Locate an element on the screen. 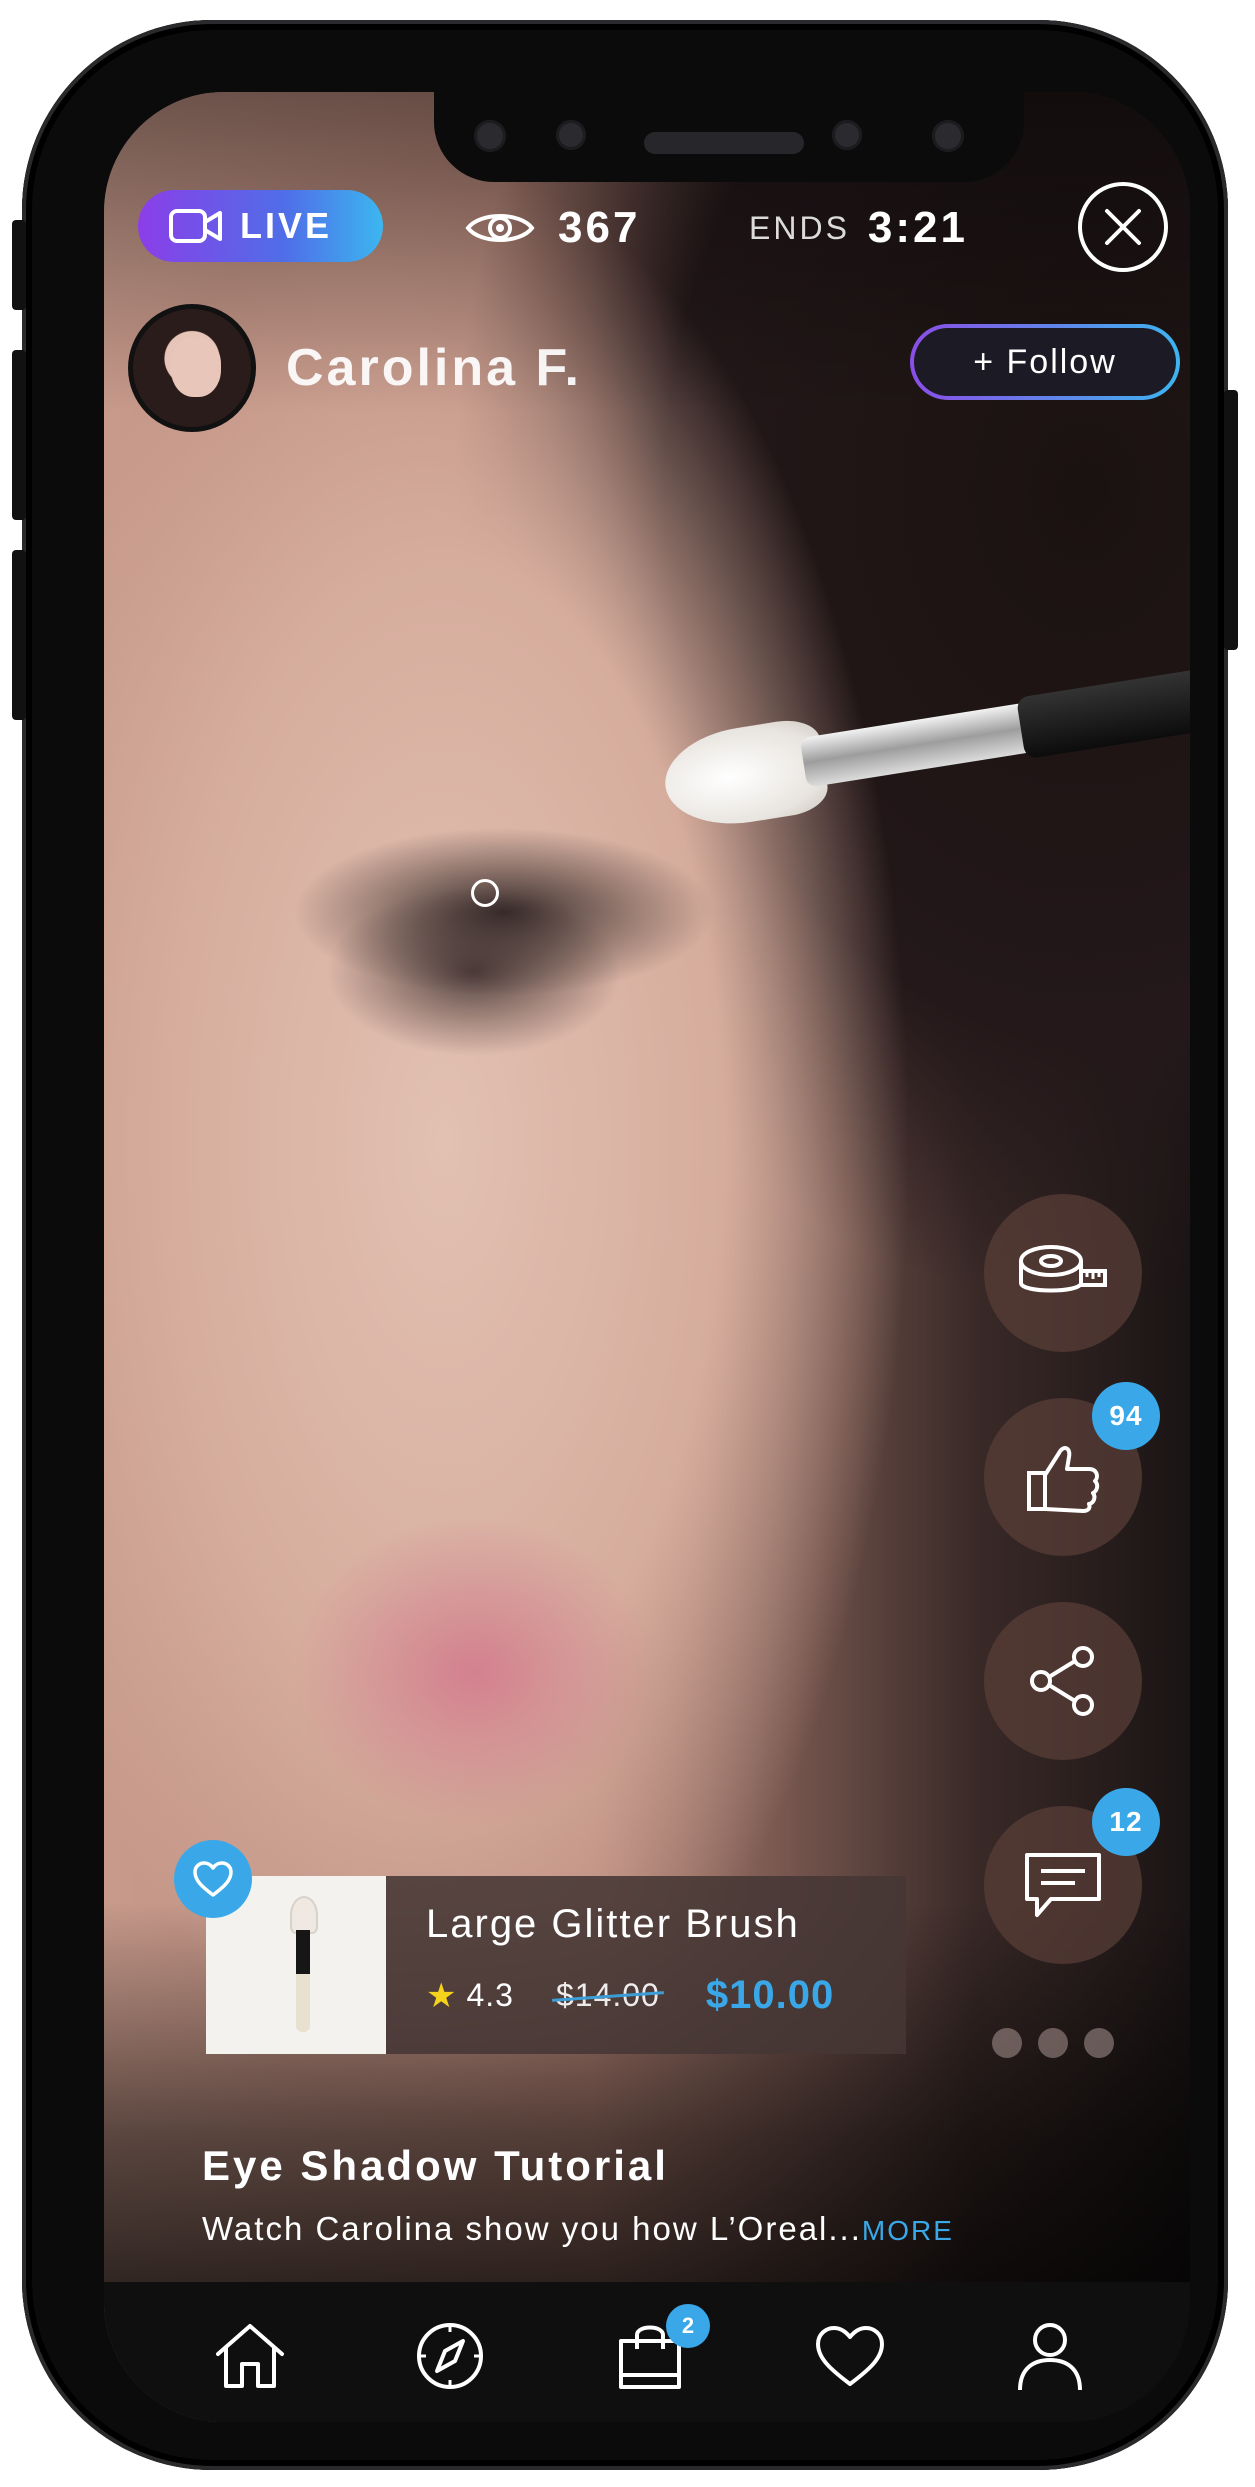  eye-icon is located at coordinates (500, 228).